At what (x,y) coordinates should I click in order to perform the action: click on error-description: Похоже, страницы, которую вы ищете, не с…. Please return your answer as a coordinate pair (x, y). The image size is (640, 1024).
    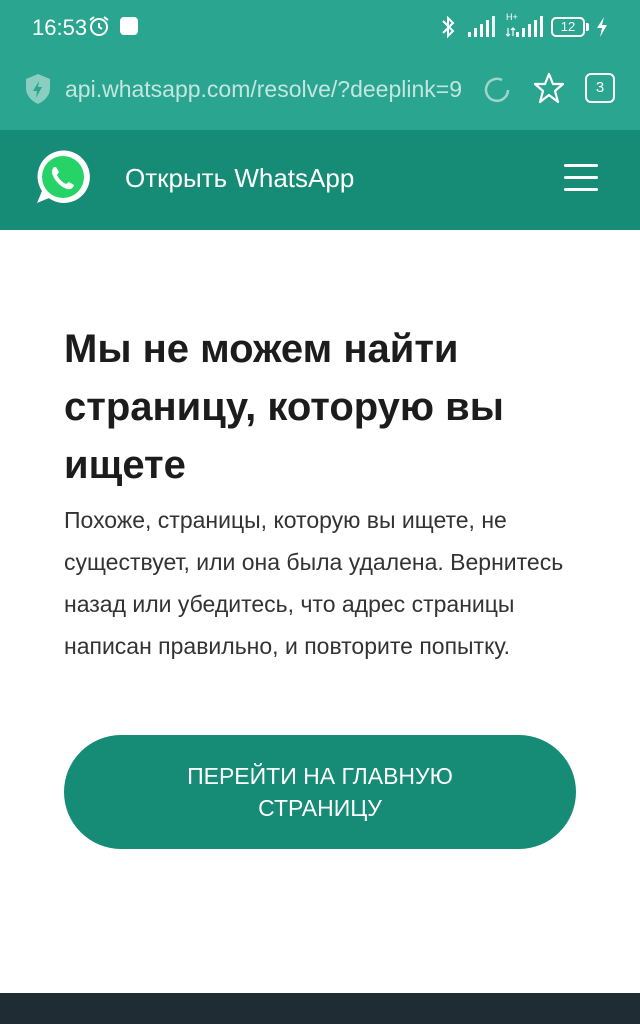
    Looking at the image, I should click on (314, 583).